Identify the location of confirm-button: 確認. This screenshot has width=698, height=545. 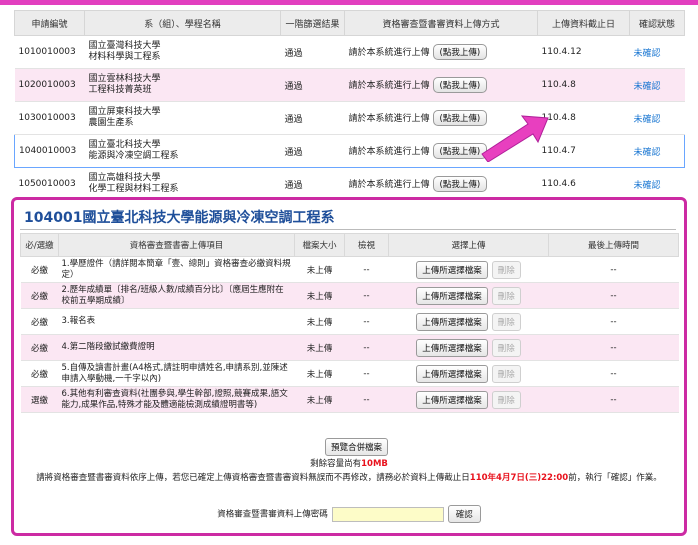
(464, 514).